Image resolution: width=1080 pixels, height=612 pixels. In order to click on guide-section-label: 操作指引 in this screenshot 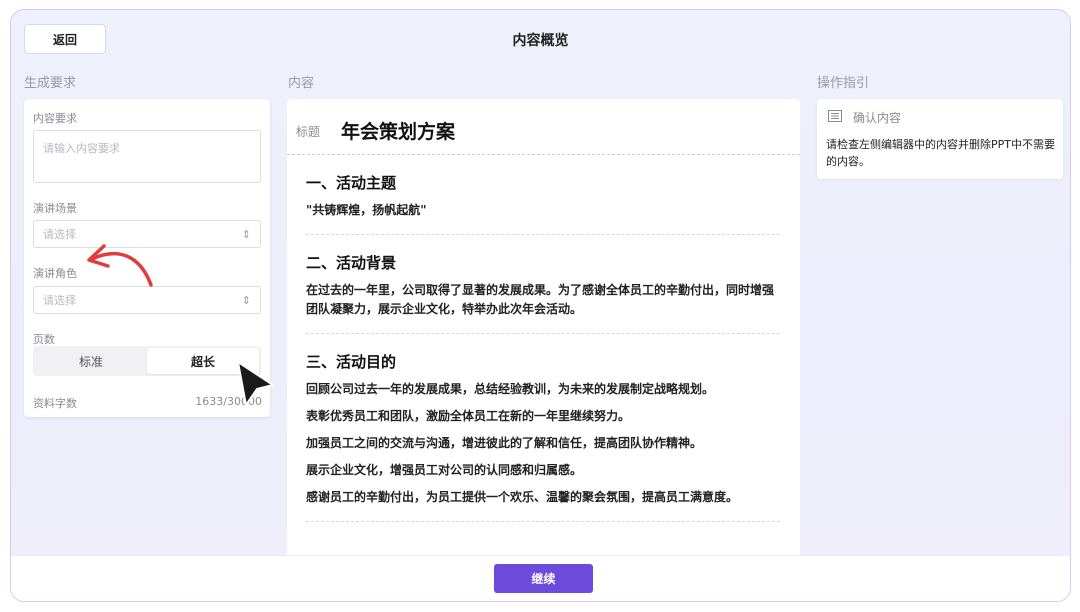, I will do `click(843, 83)`.